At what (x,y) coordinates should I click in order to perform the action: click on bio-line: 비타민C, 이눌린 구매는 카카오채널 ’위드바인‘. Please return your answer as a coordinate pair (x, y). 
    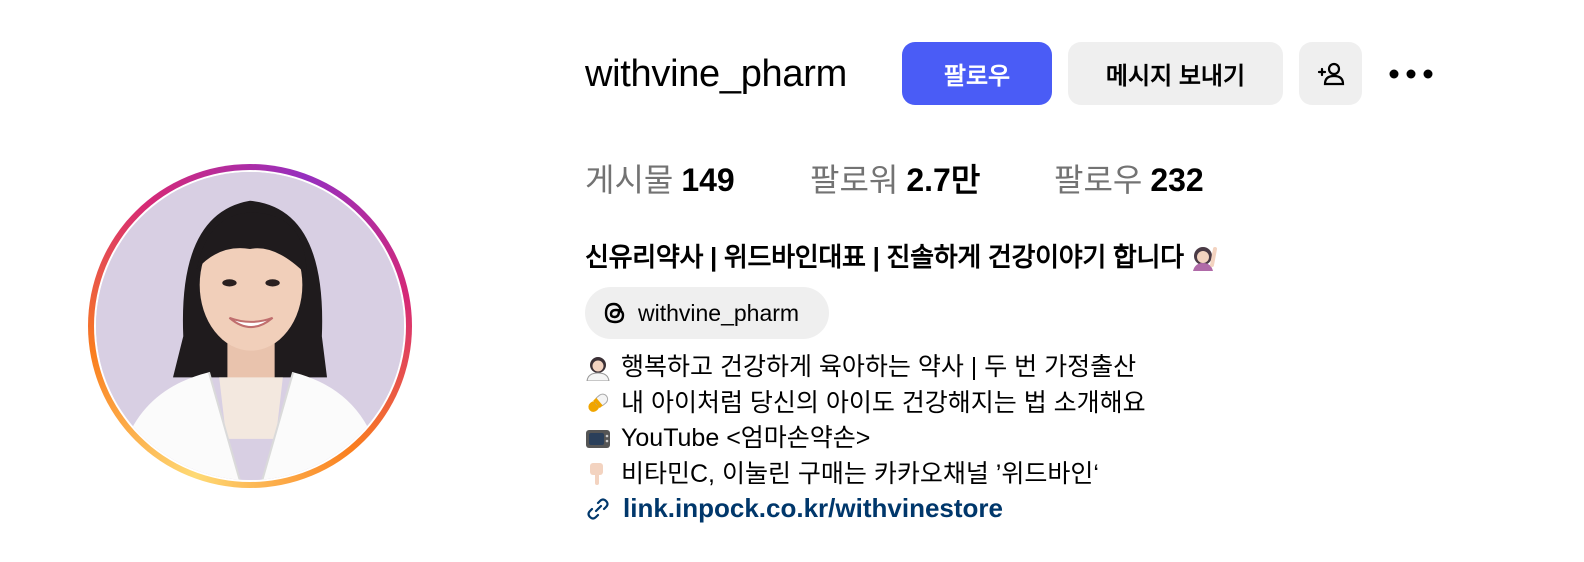
    Looking at the image, I should click on (865, 475).